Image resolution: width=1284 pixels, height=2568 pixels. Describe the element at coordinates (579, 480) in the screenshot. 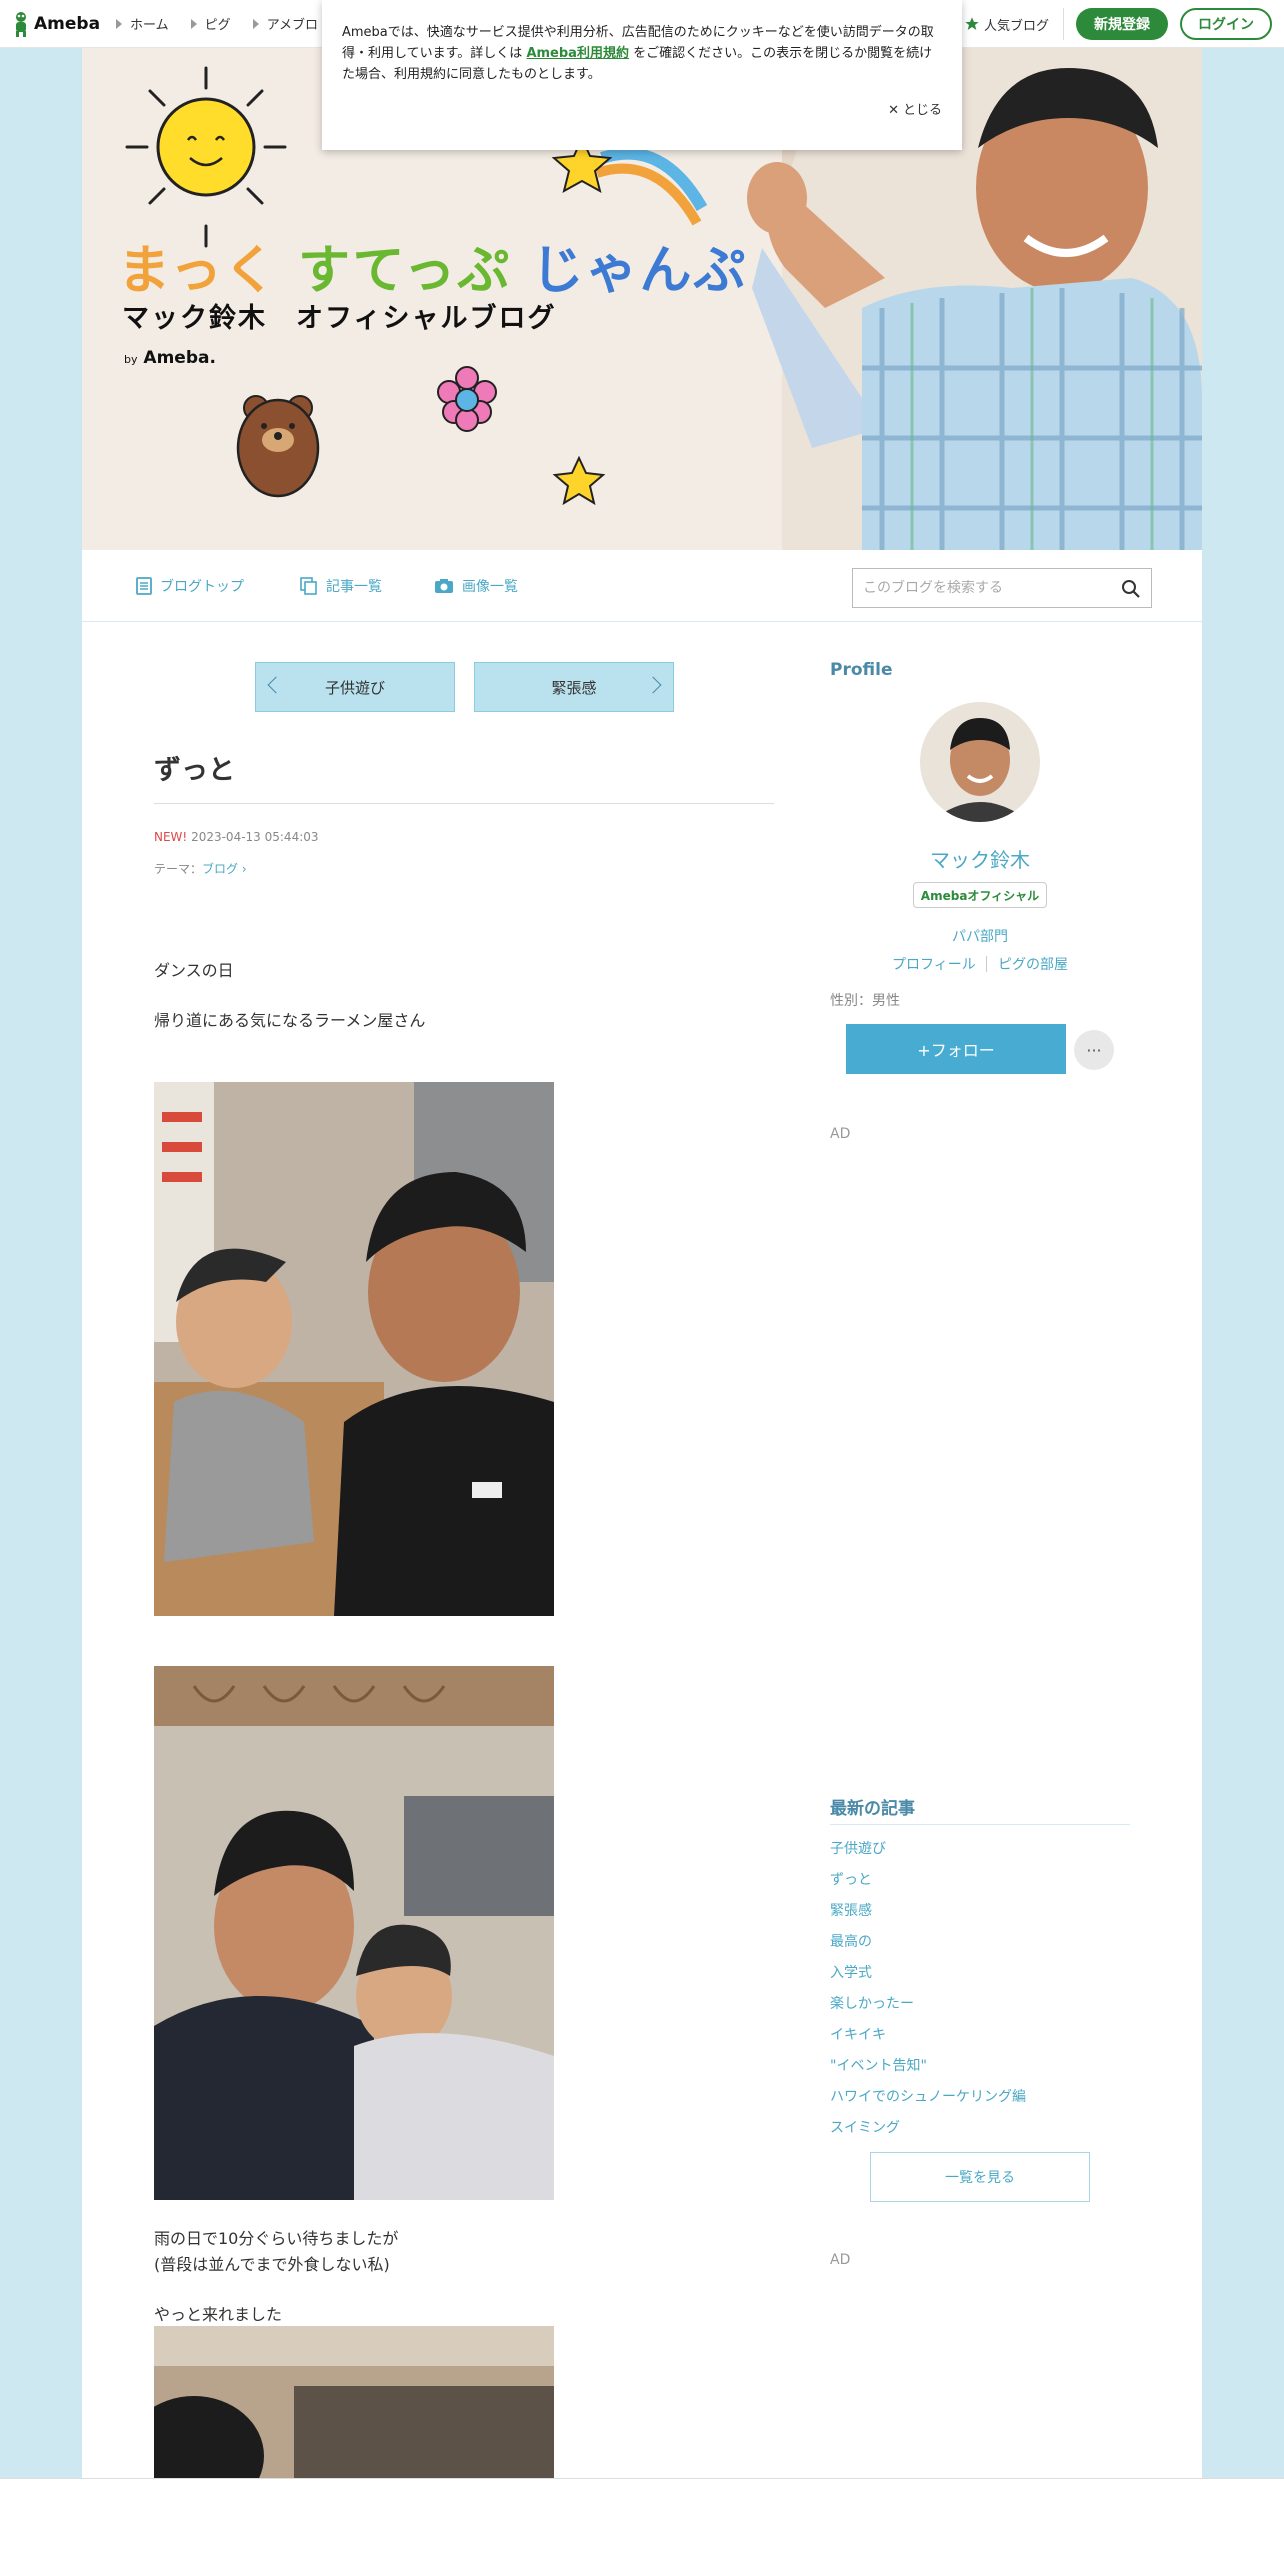

I see `small-star-icon` at that location.